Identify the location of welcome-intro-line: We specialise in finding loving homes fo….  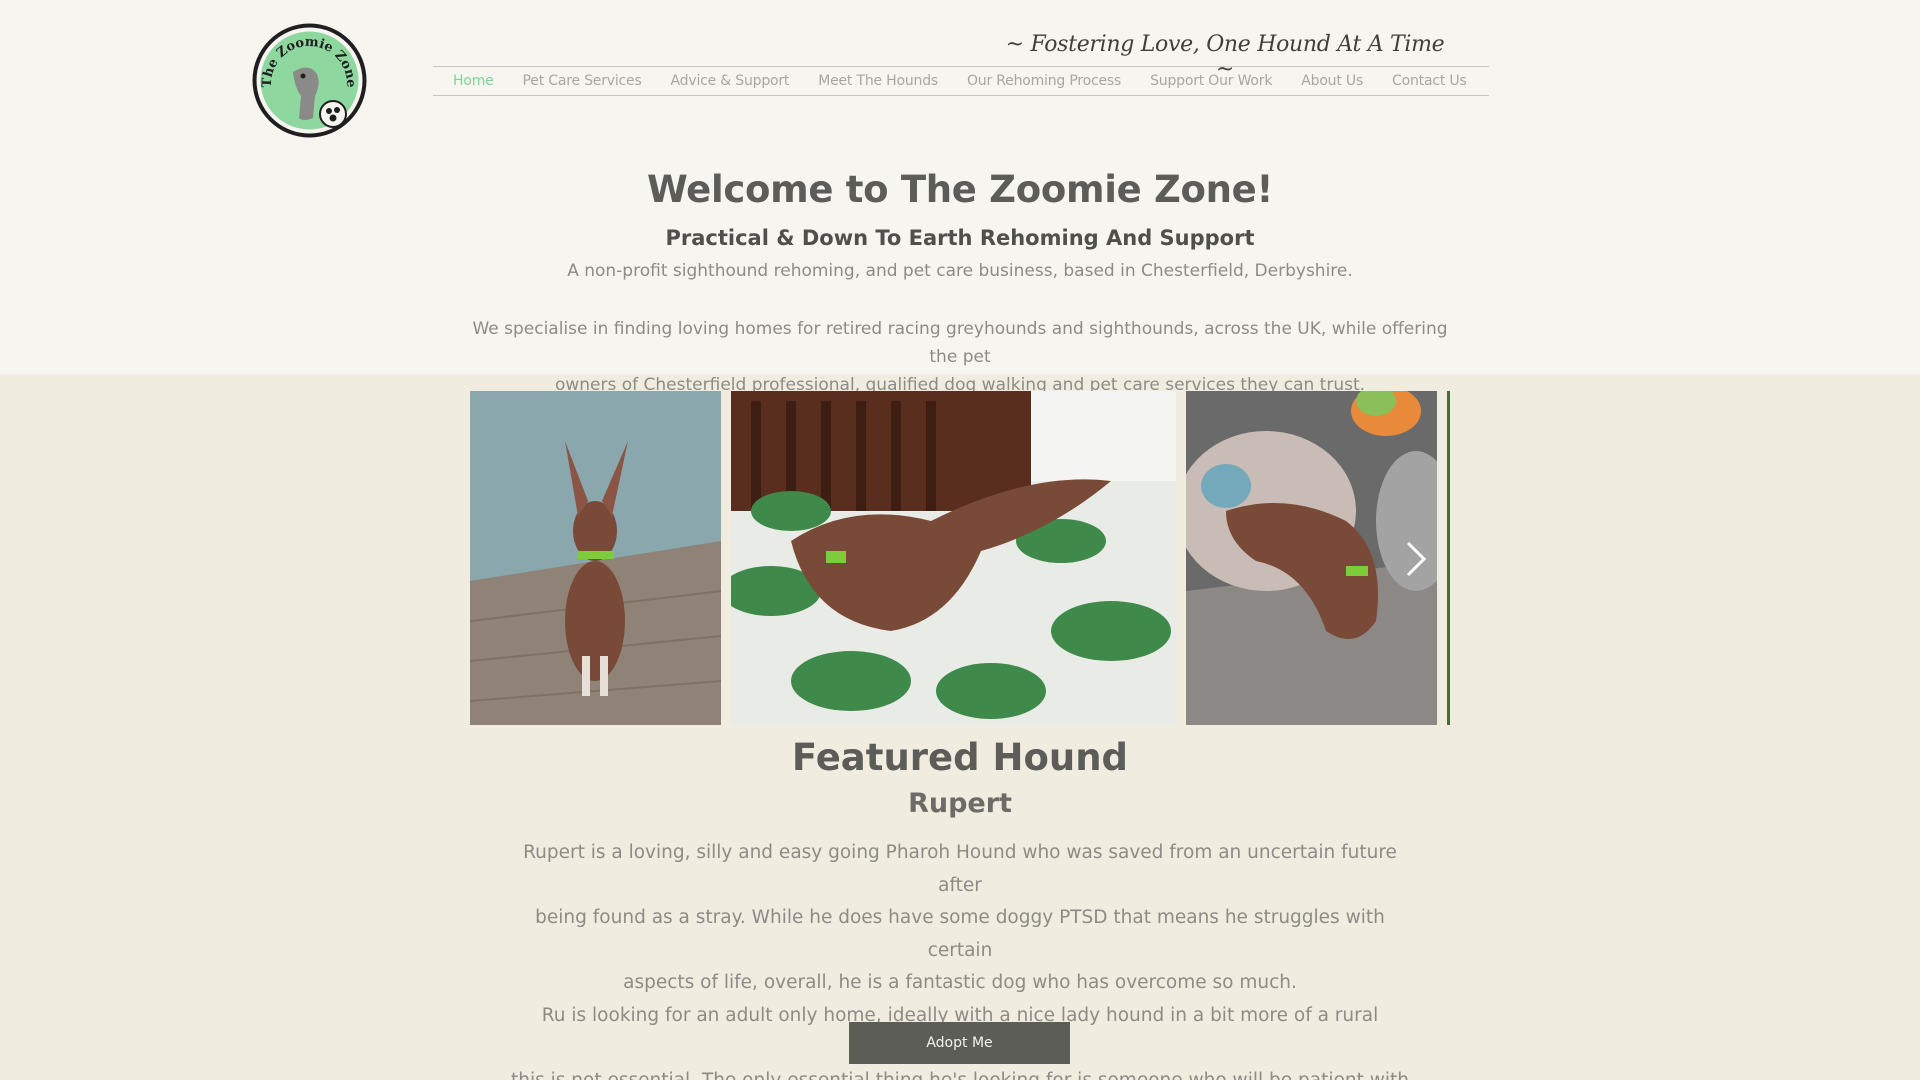
(960, 343).